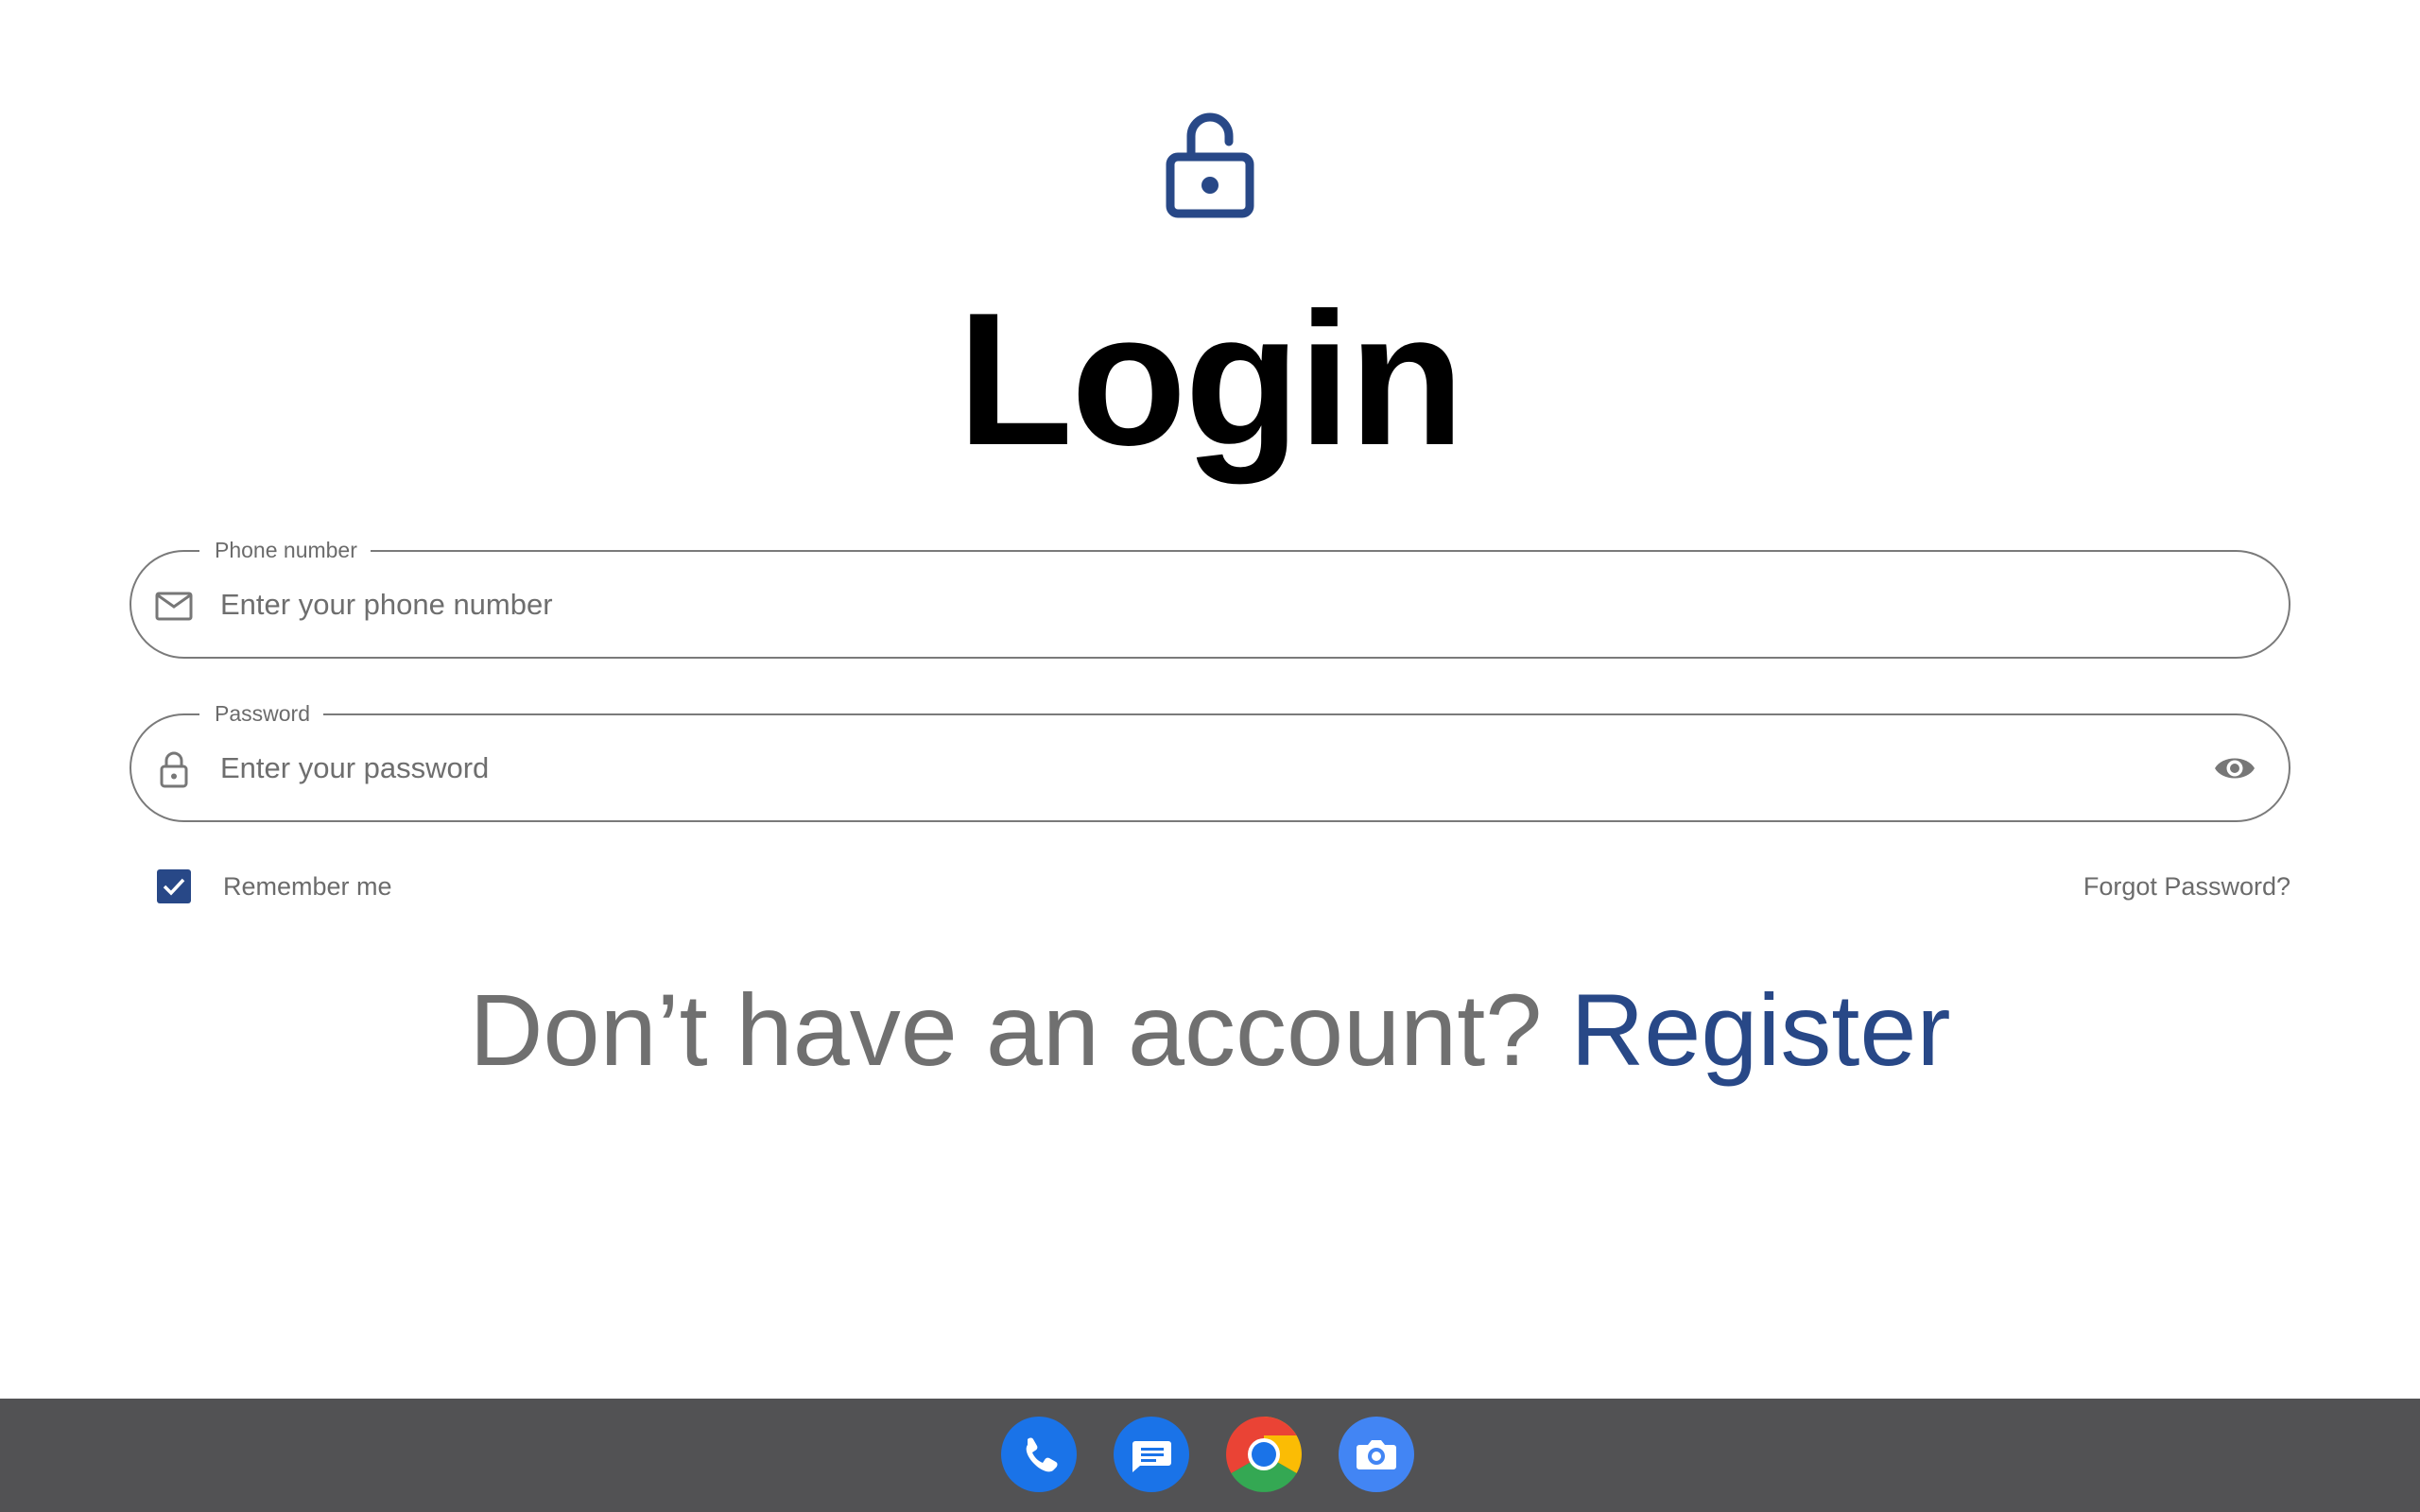 The height and width of the screenshot is (1512, 2420). Describe the element at coordinates (1151, 1454) in the screenshot. I see `messages-app-icon` at that location.